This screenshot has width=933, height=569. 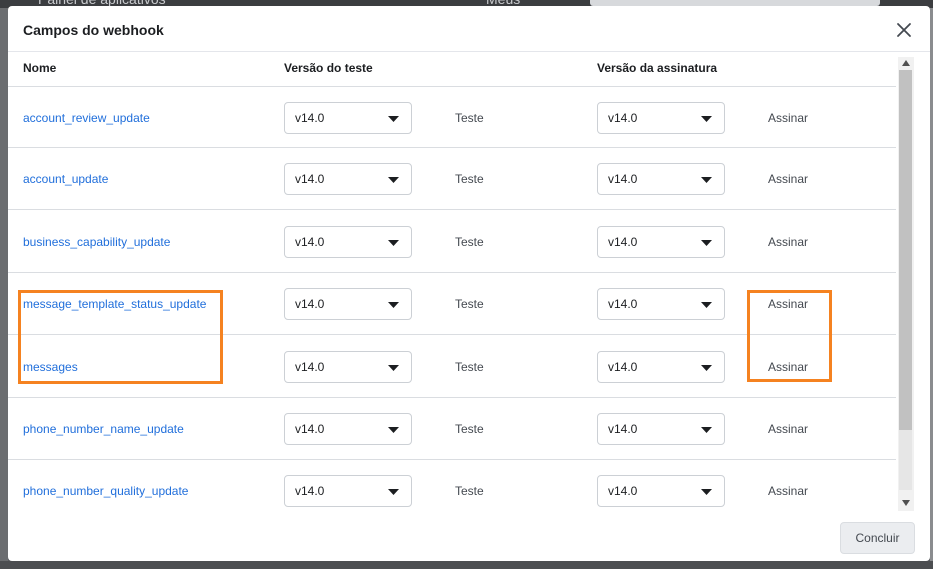 What do you see at coordinates (105, 491) in the screenshot?
I see `field-name-link: phone_number_quality_update` at bounding box center [105, 491].